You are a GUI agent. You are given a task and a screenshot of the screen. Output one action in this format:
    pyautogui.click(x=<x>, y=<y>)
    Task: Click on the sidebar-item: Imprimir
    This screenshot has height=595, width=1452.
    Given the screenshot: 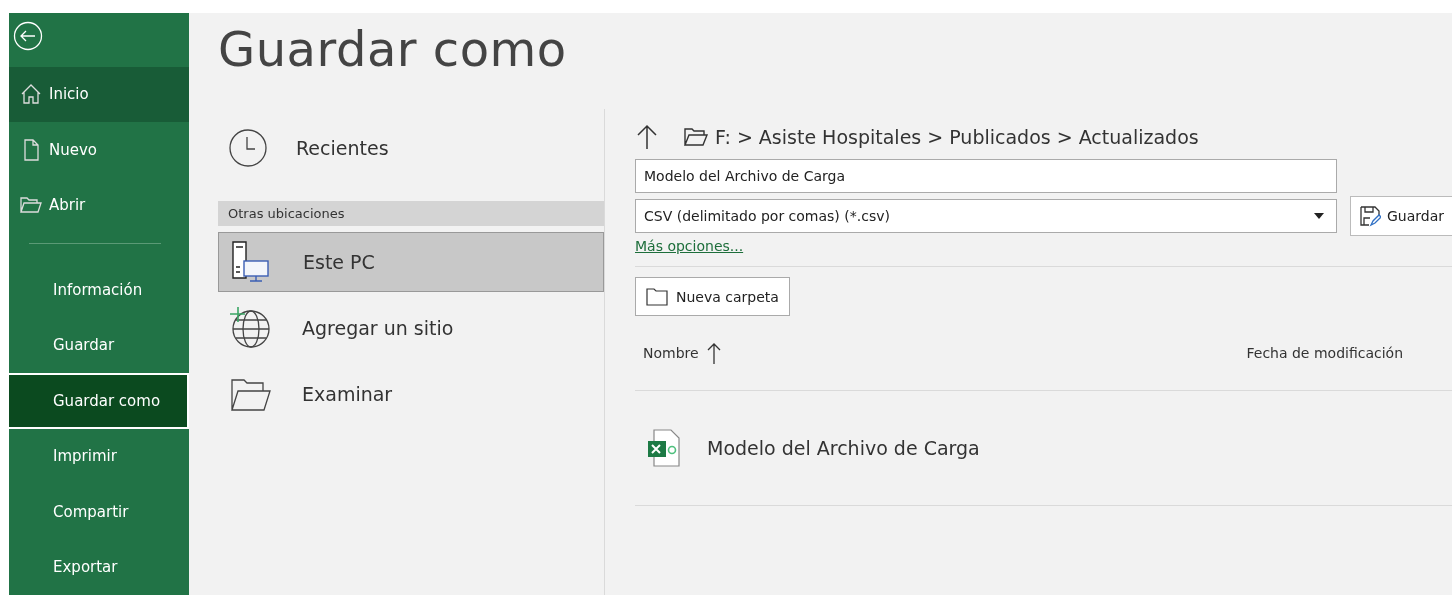 What is the action you would take?
    pyautogui.click(x=99, y=456)
    